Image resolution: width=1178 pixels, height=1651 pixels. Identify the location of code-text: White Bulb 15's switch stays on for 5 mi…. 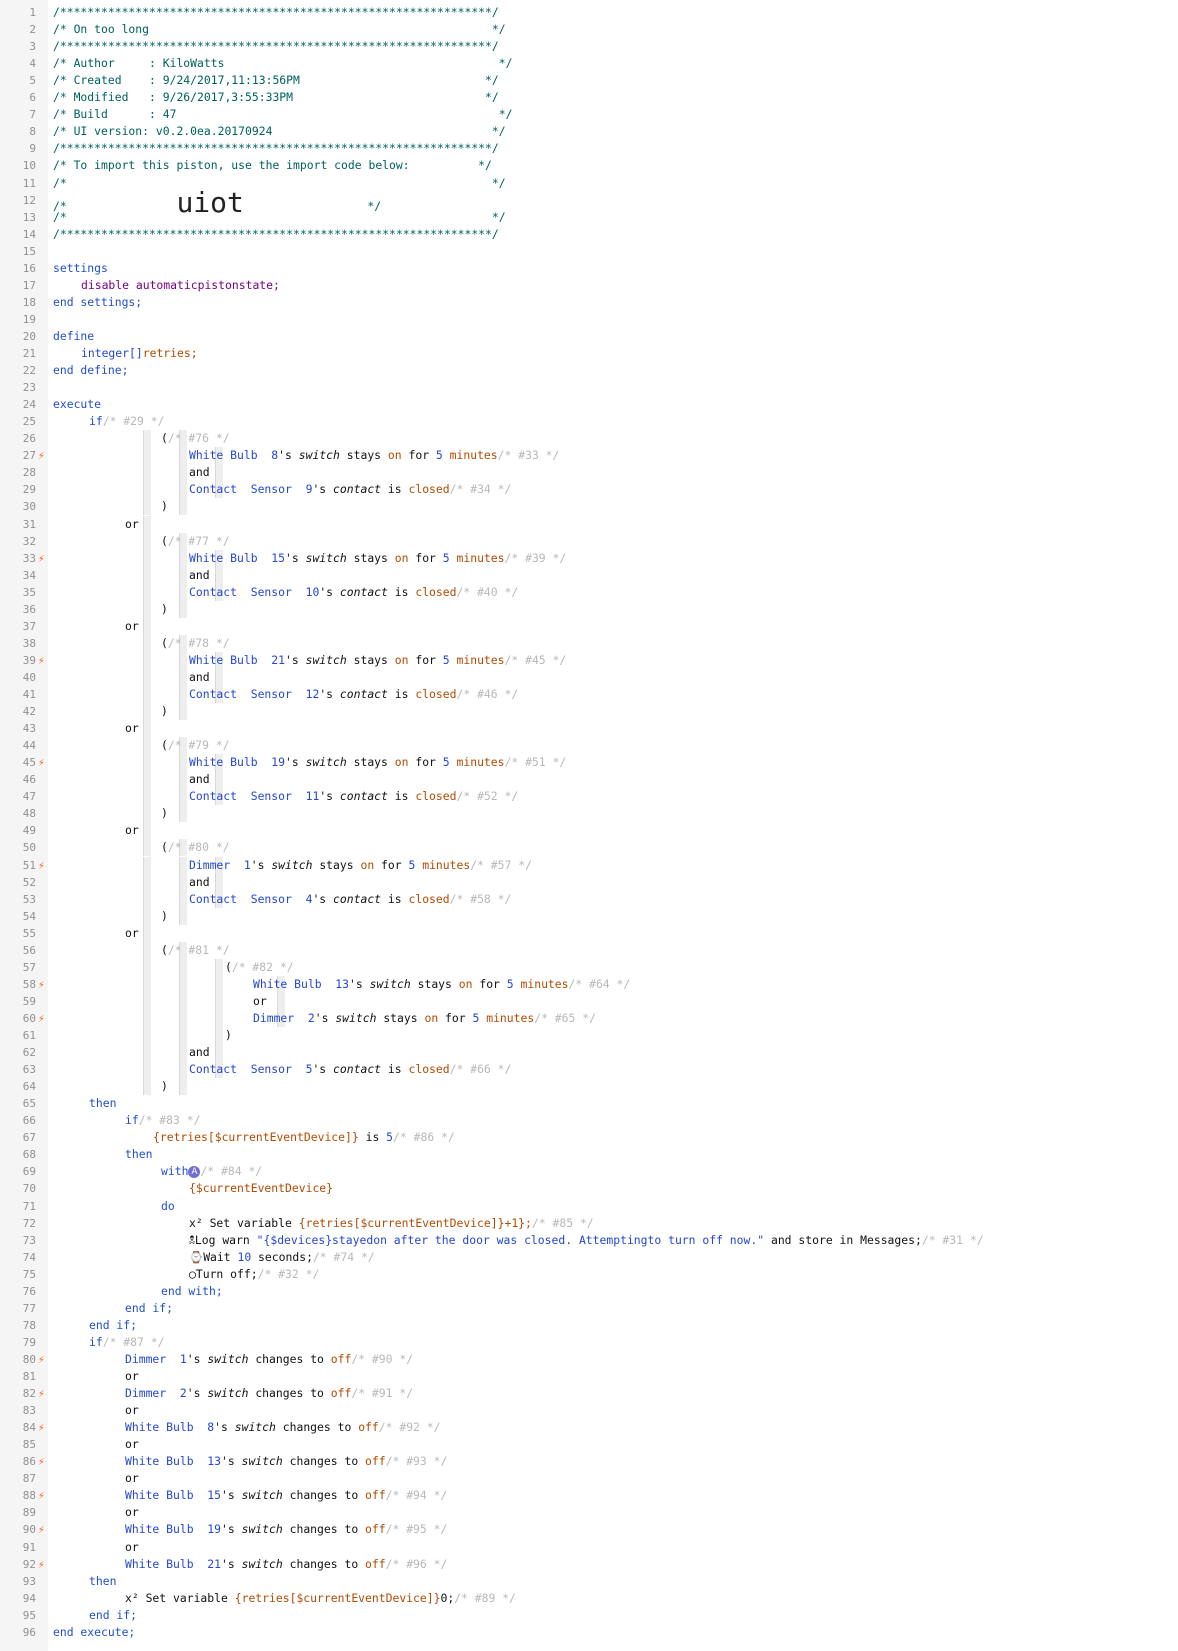
(377, 558).